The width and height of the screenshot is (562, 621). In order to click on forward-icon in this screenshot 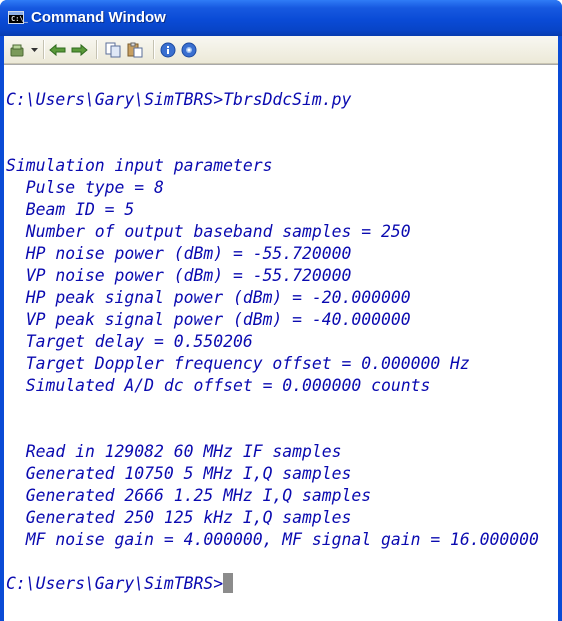, I will do `click(79, 49)`.